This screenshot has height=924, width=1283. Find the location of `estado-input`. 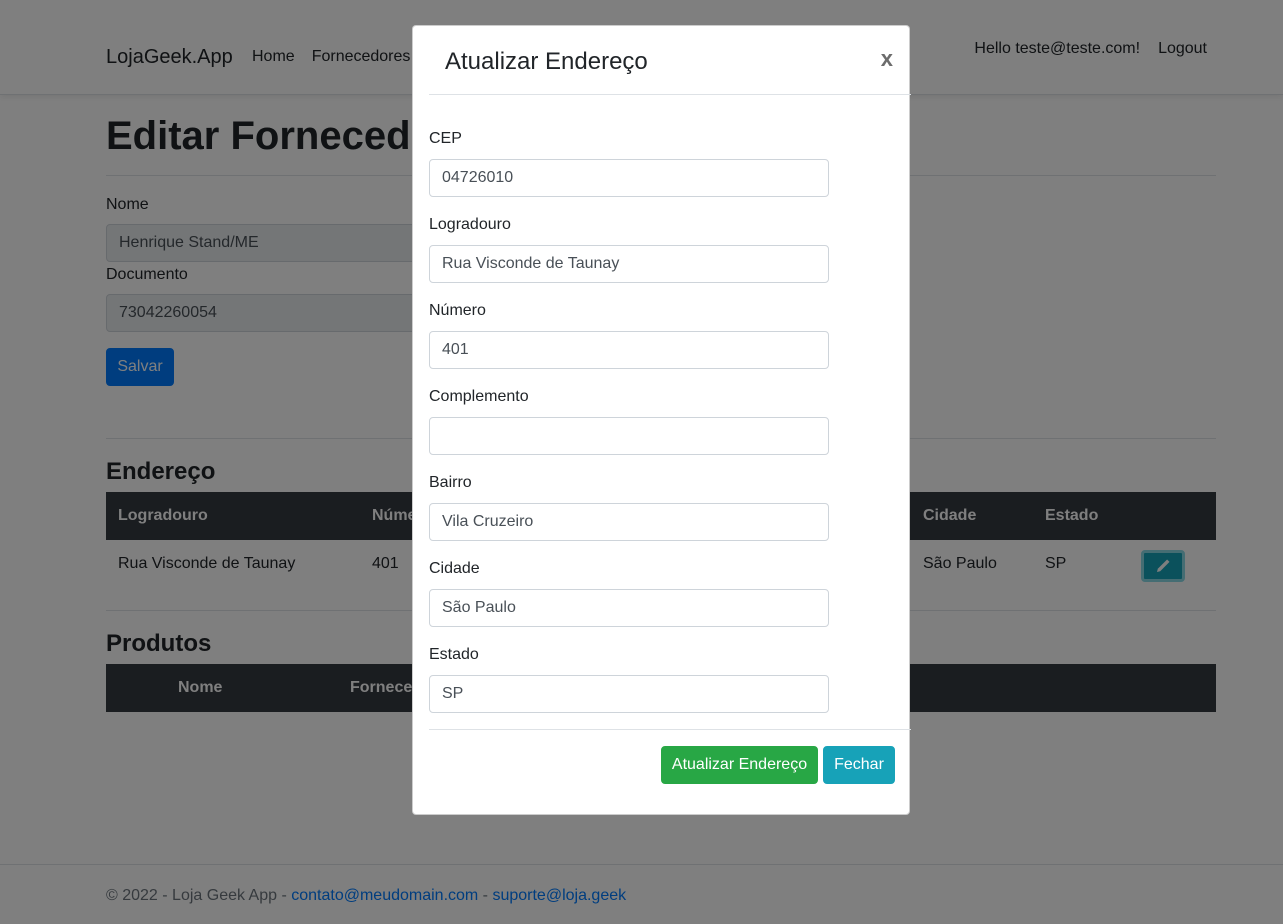

estado-input is located at coordinates (629, 694).